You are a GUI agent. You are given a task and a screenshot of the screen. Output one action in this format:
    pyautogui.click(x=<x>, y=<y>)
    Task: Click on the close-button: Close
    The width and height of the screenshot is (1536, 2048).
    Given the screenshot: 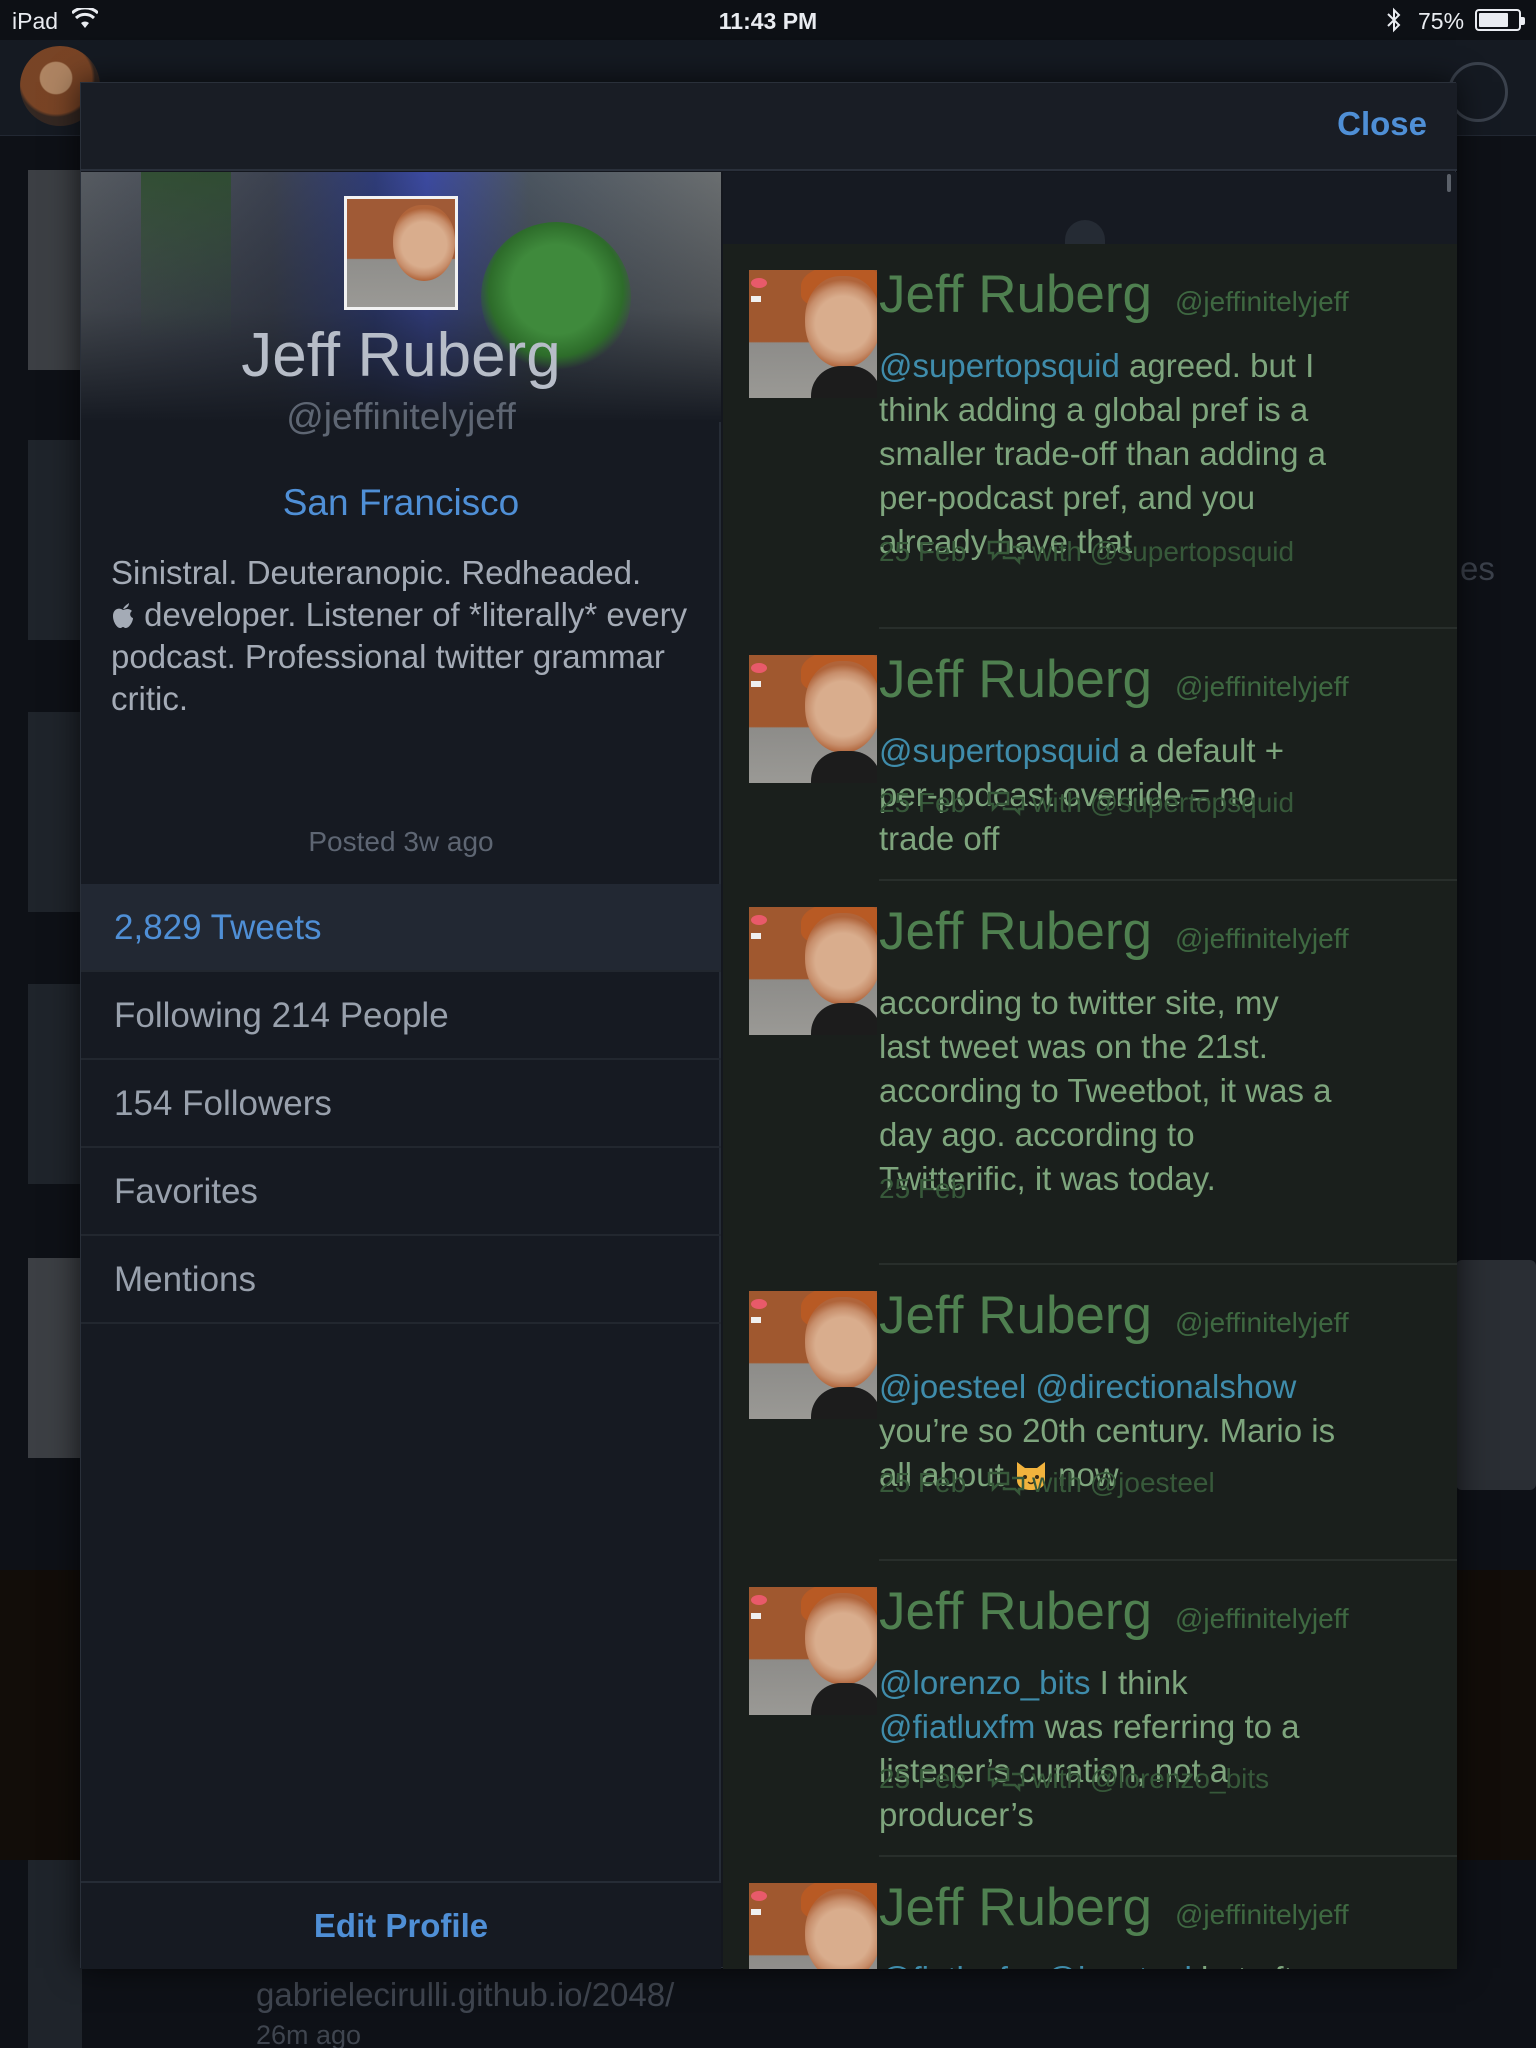 What is the action you would take?
    pyautogui.click(x=1382, y=124)
    